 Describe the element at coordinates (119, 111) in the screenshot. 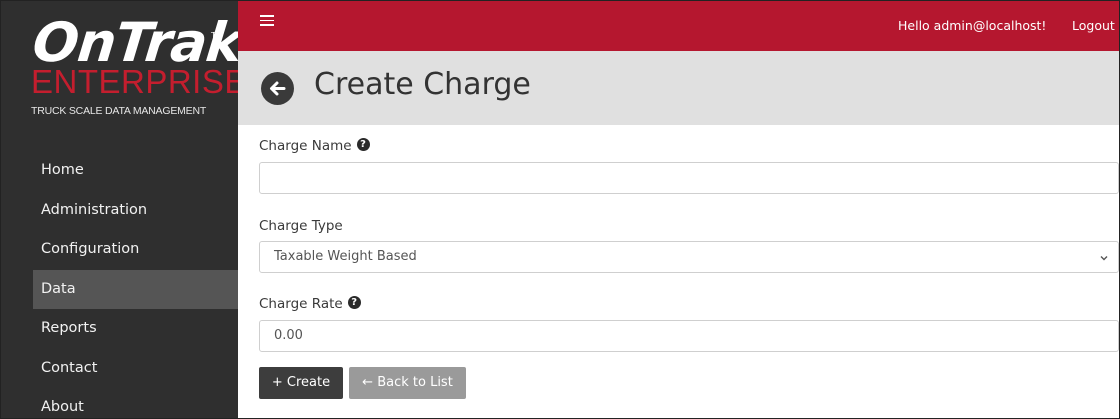

I see `logo-tagline: TRUCK SCALE DATA MANAGEMENT` at that location.